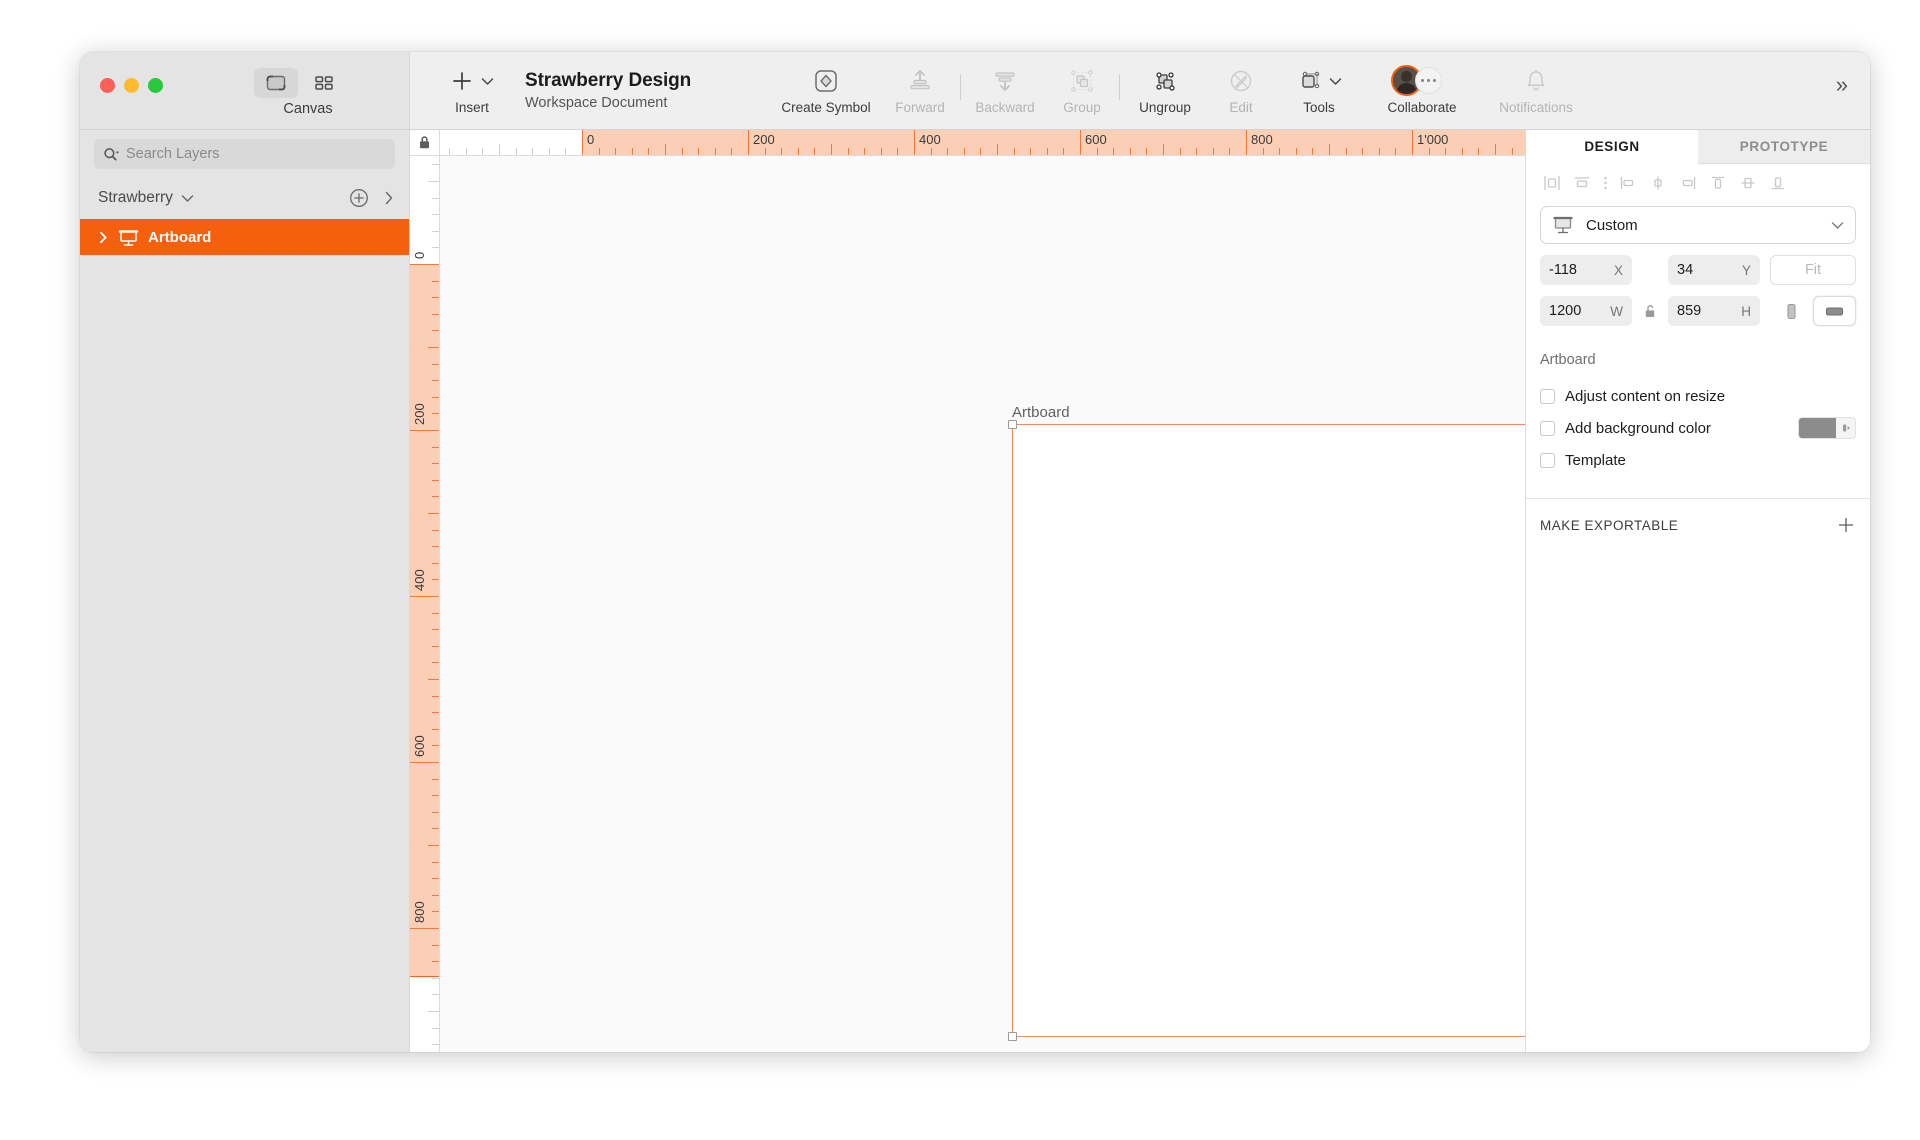 This screenshot has width=1920, height=1140. Describe the element at coordinates (1688, 183) in the screenshot. I see `align-edge-right-button` at that location.